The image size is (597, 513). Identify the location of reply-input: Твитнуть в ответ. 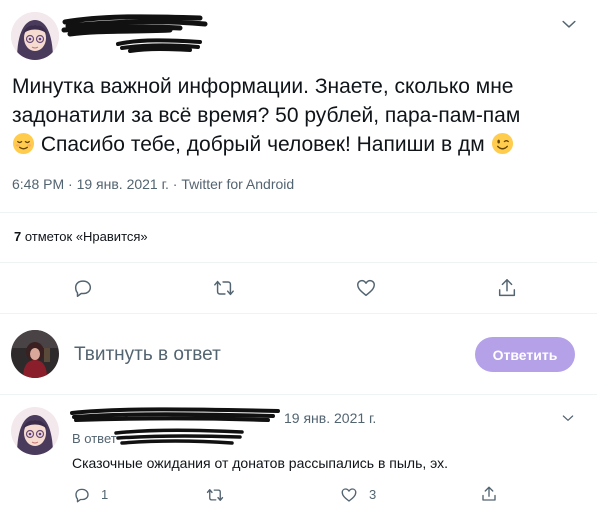
(147, 355).